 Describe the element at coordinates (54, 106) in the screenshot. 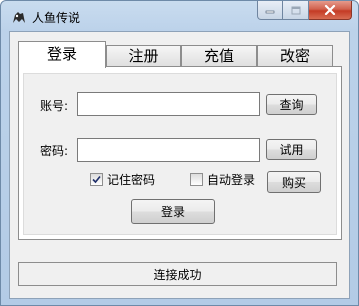

I see `account-label: 账号:` at that location.